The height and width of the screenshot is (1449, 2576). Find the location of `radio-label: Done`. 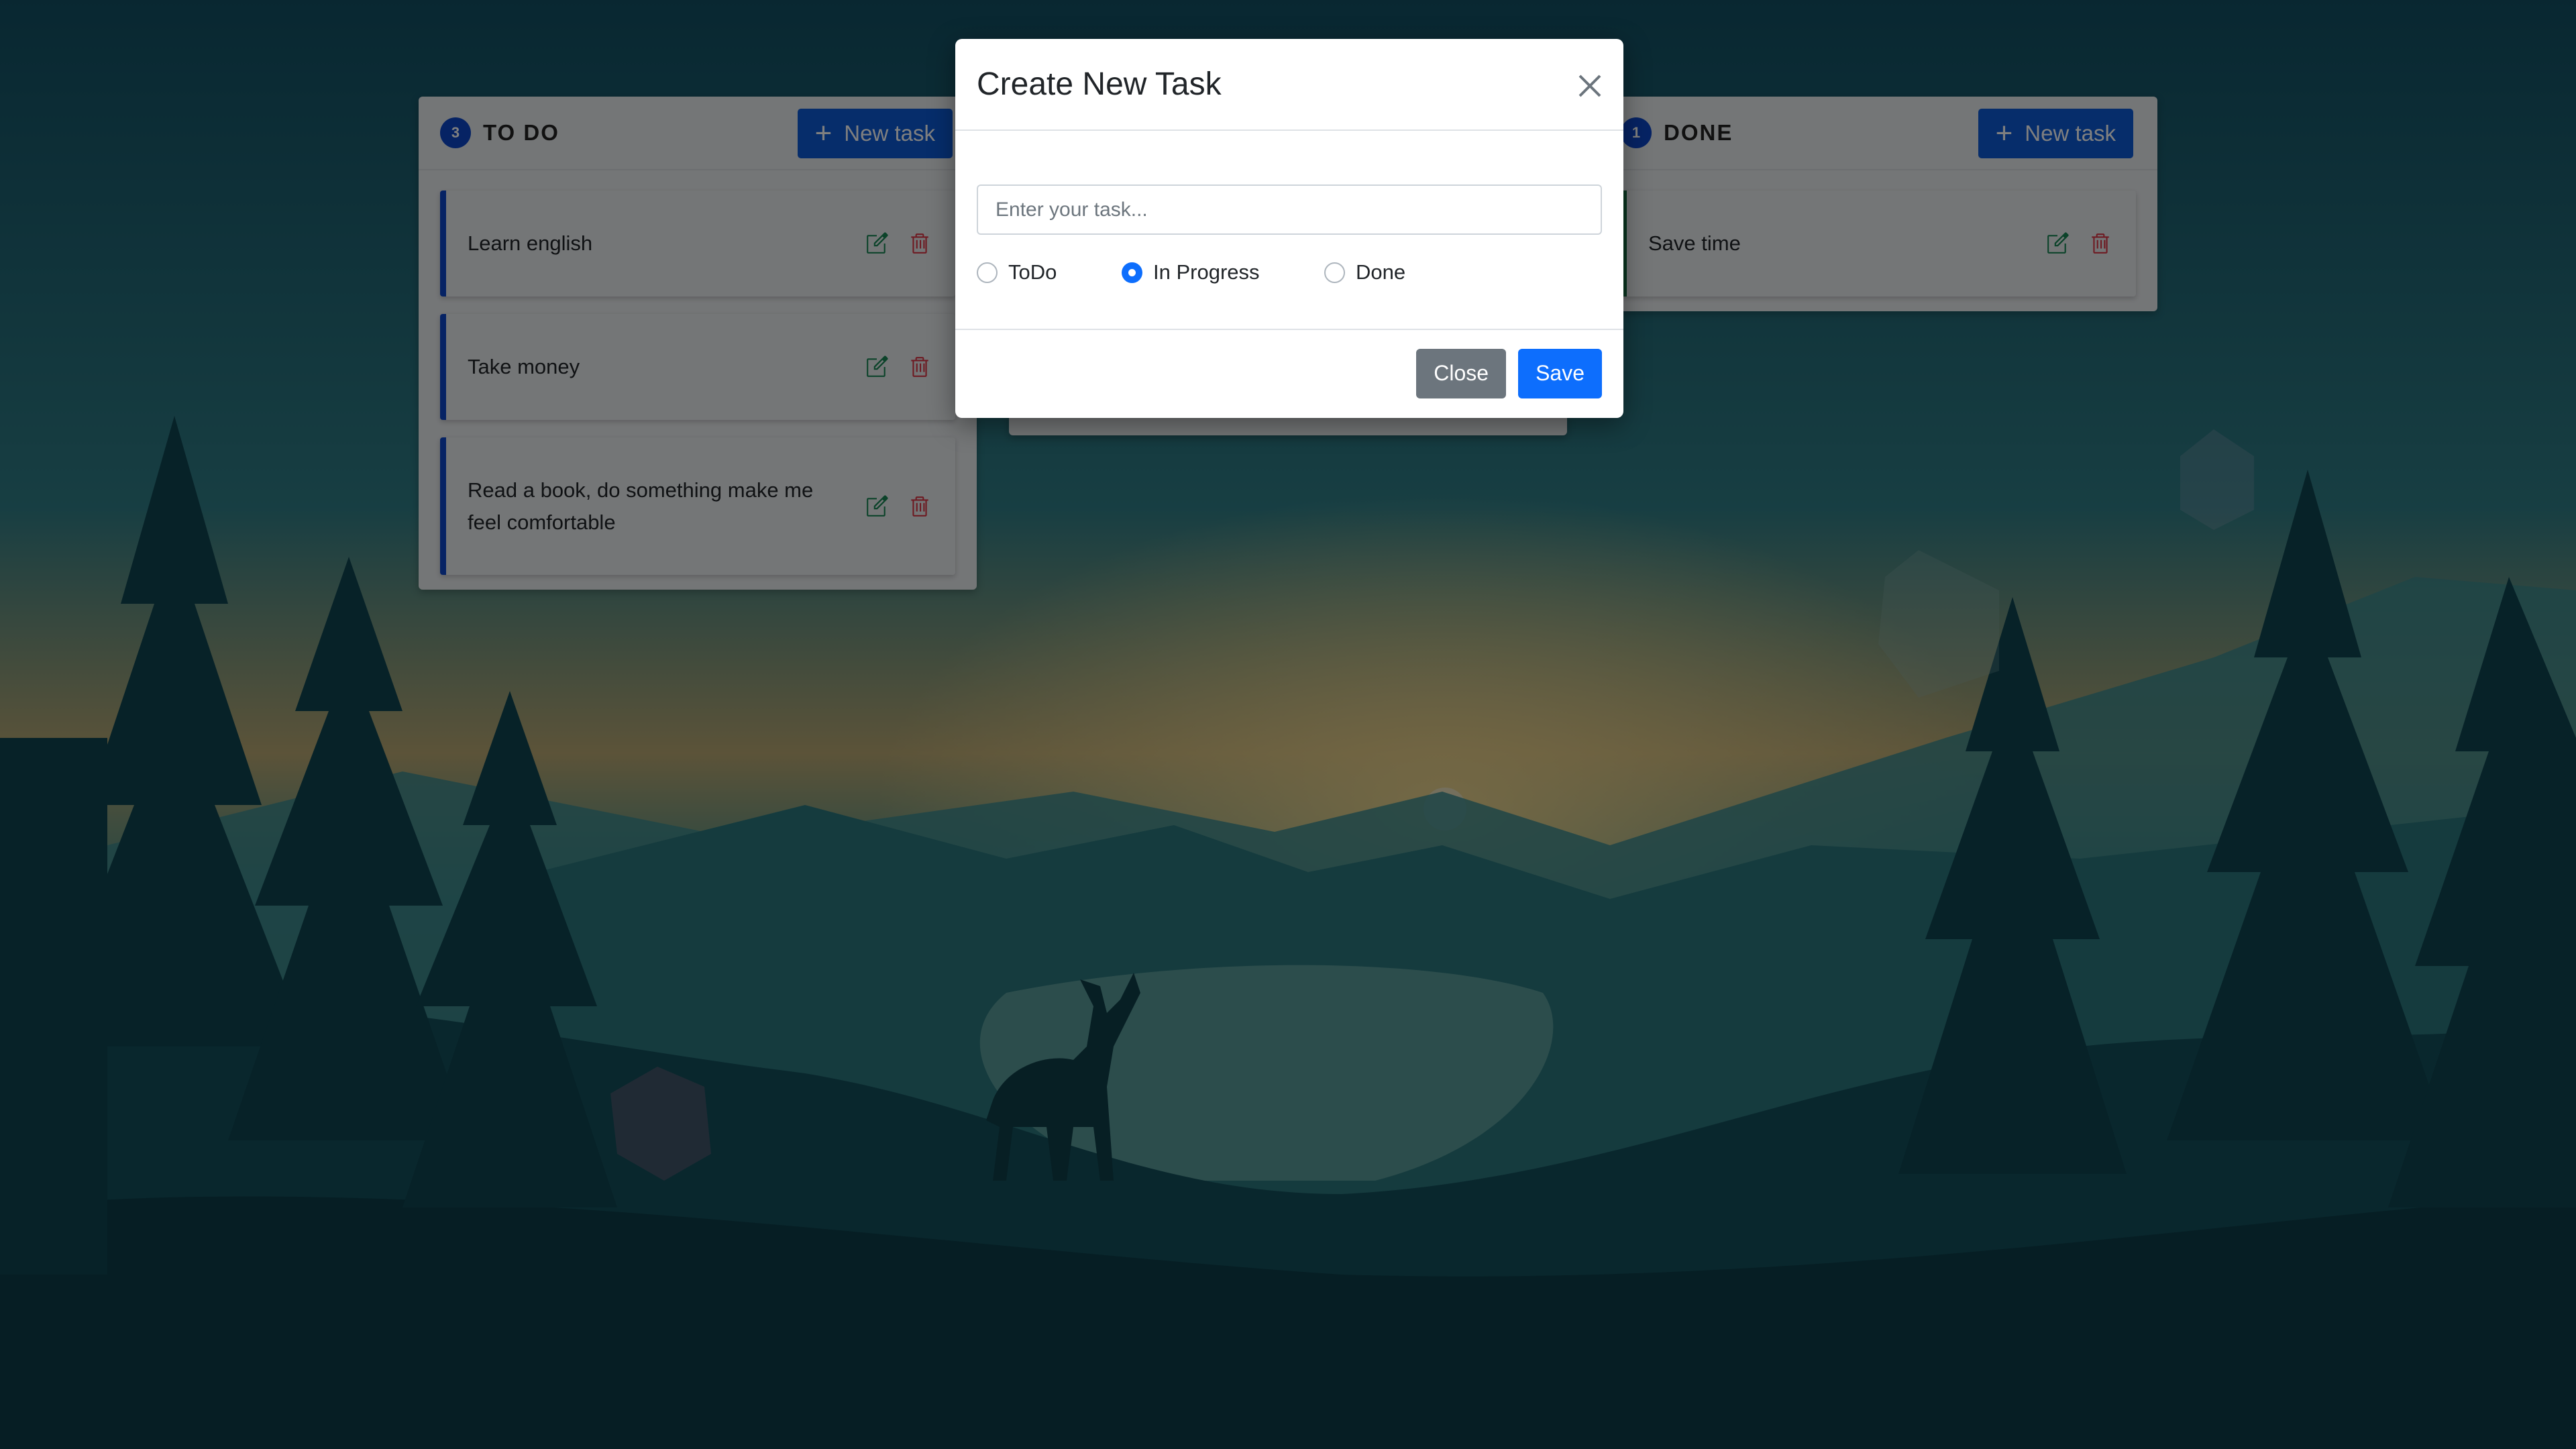

radio-label: Done is located at coordinates (1381, 272).